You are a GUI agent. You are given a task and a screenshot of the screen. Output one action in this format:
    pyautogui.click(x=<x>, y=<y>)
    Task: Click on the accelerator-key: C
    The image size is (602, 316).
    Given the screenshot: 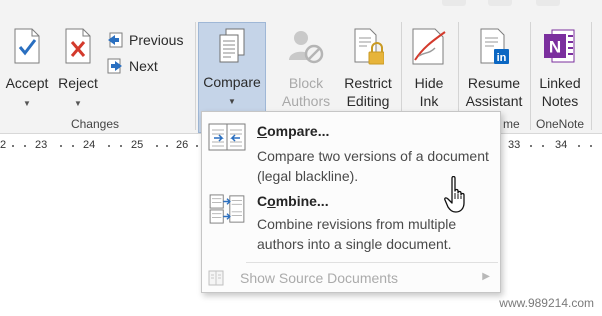 What is the action you would take?
    pyautogui.click(x=262, y=131)
    